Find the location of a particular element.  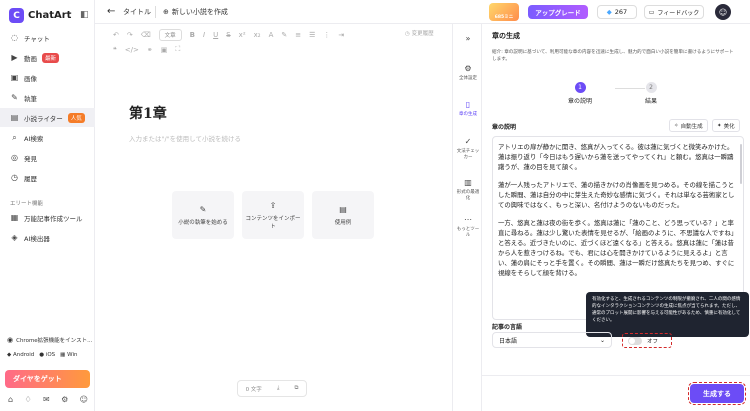

language-select: 日本語 ⌄ is located at coordinates (552, 340).